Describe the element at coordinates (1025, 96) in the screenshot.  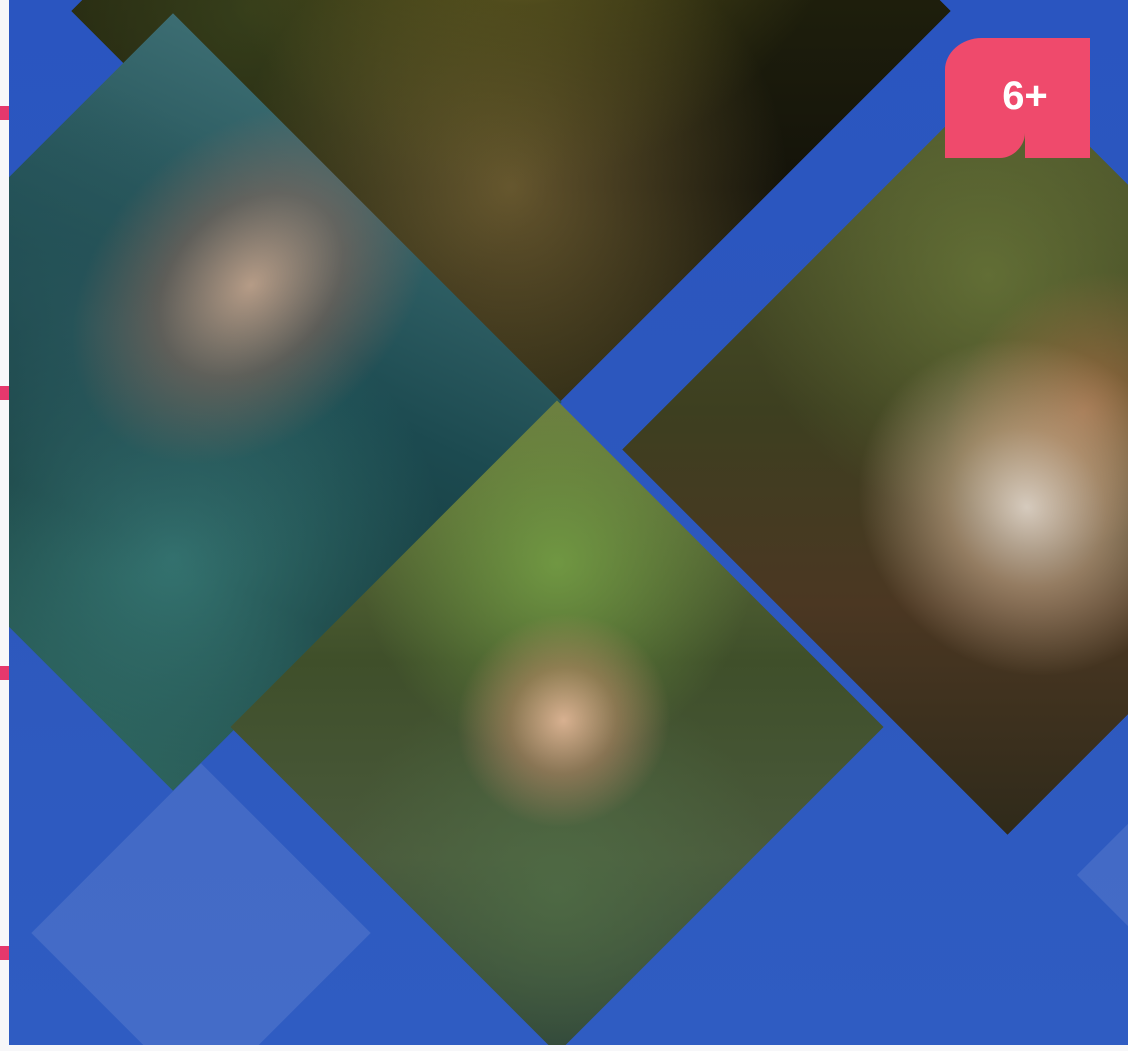
I see `age-rating-label: 6+` at that location.